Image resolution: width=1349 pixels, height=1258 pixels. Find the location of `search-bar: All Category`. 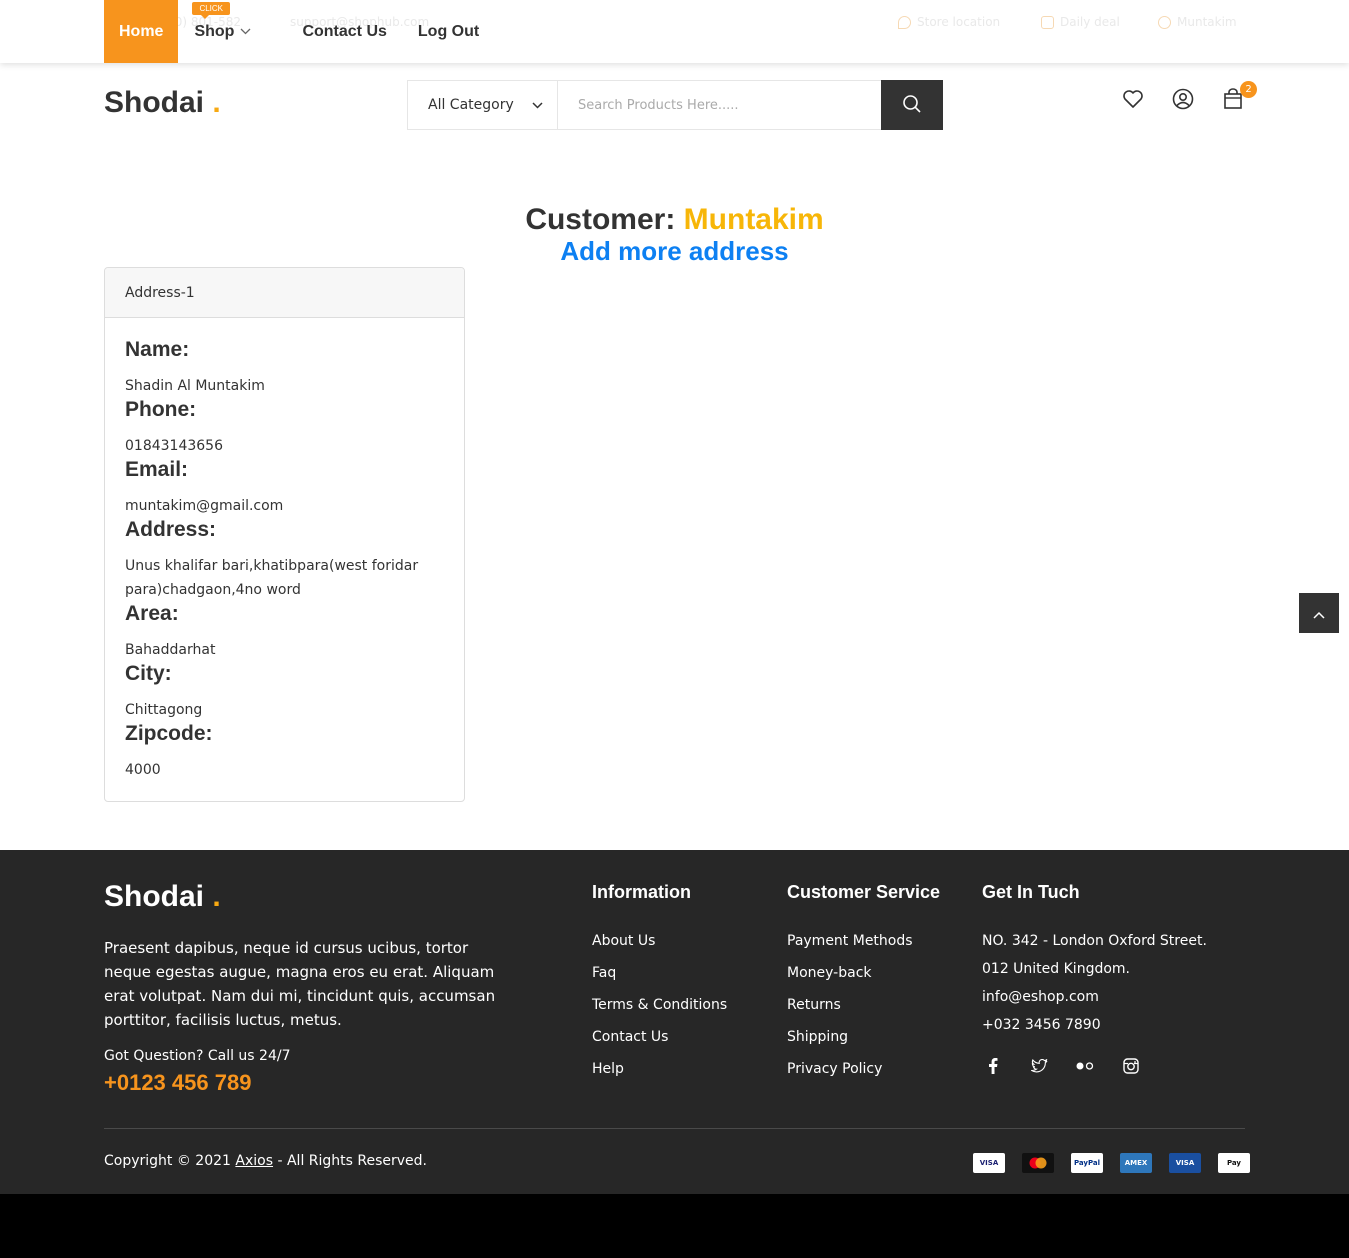

search-bar: All Category is located at coordinates (675, 105).